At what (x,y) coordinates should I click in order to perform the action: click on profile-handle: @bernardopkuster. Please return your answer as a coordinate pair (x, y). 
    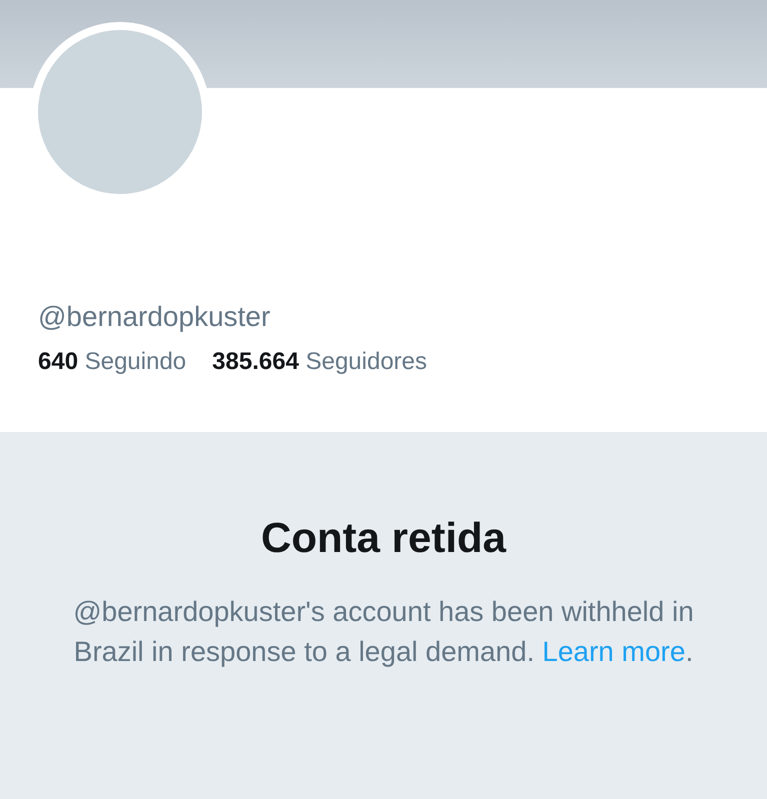
    Looking at the image, I should click on (155, 317).